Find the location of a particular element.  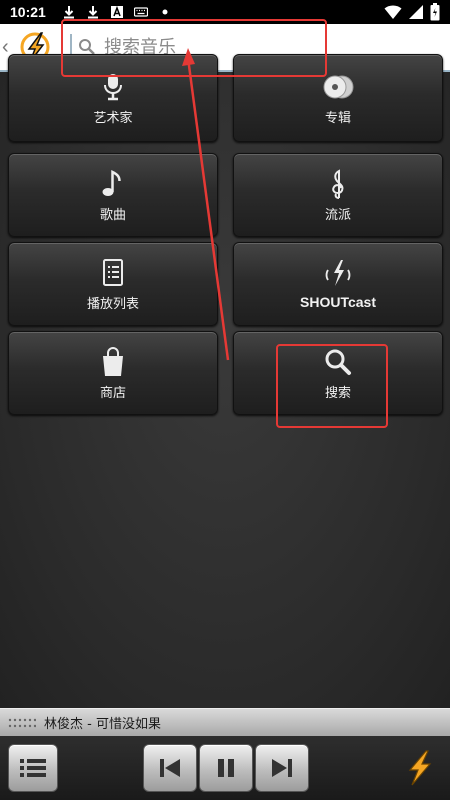

microphone-icon is located at coordinates (113, 86).